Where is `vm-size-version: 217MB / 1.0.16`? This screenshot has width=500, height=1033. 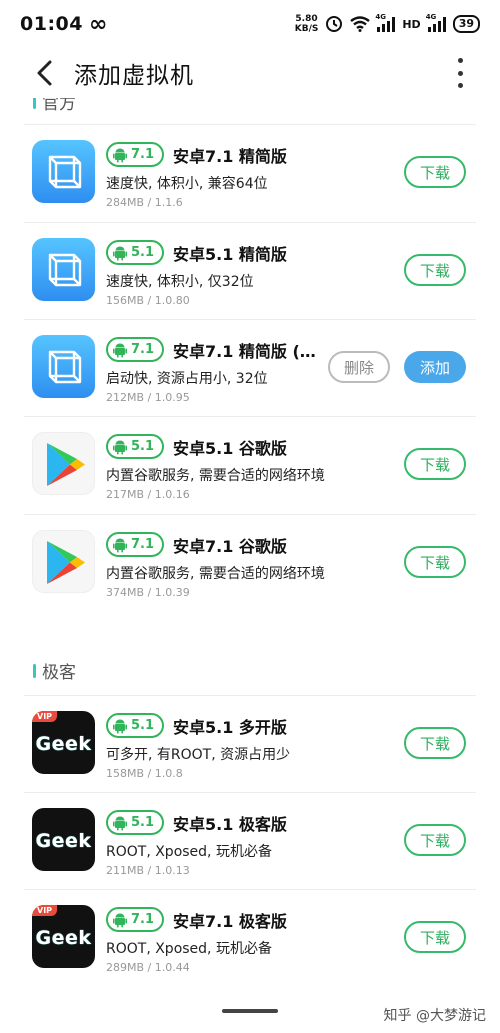 vm-size-version: 217MB / 1.0.16 is located at coordinates (148, 494).